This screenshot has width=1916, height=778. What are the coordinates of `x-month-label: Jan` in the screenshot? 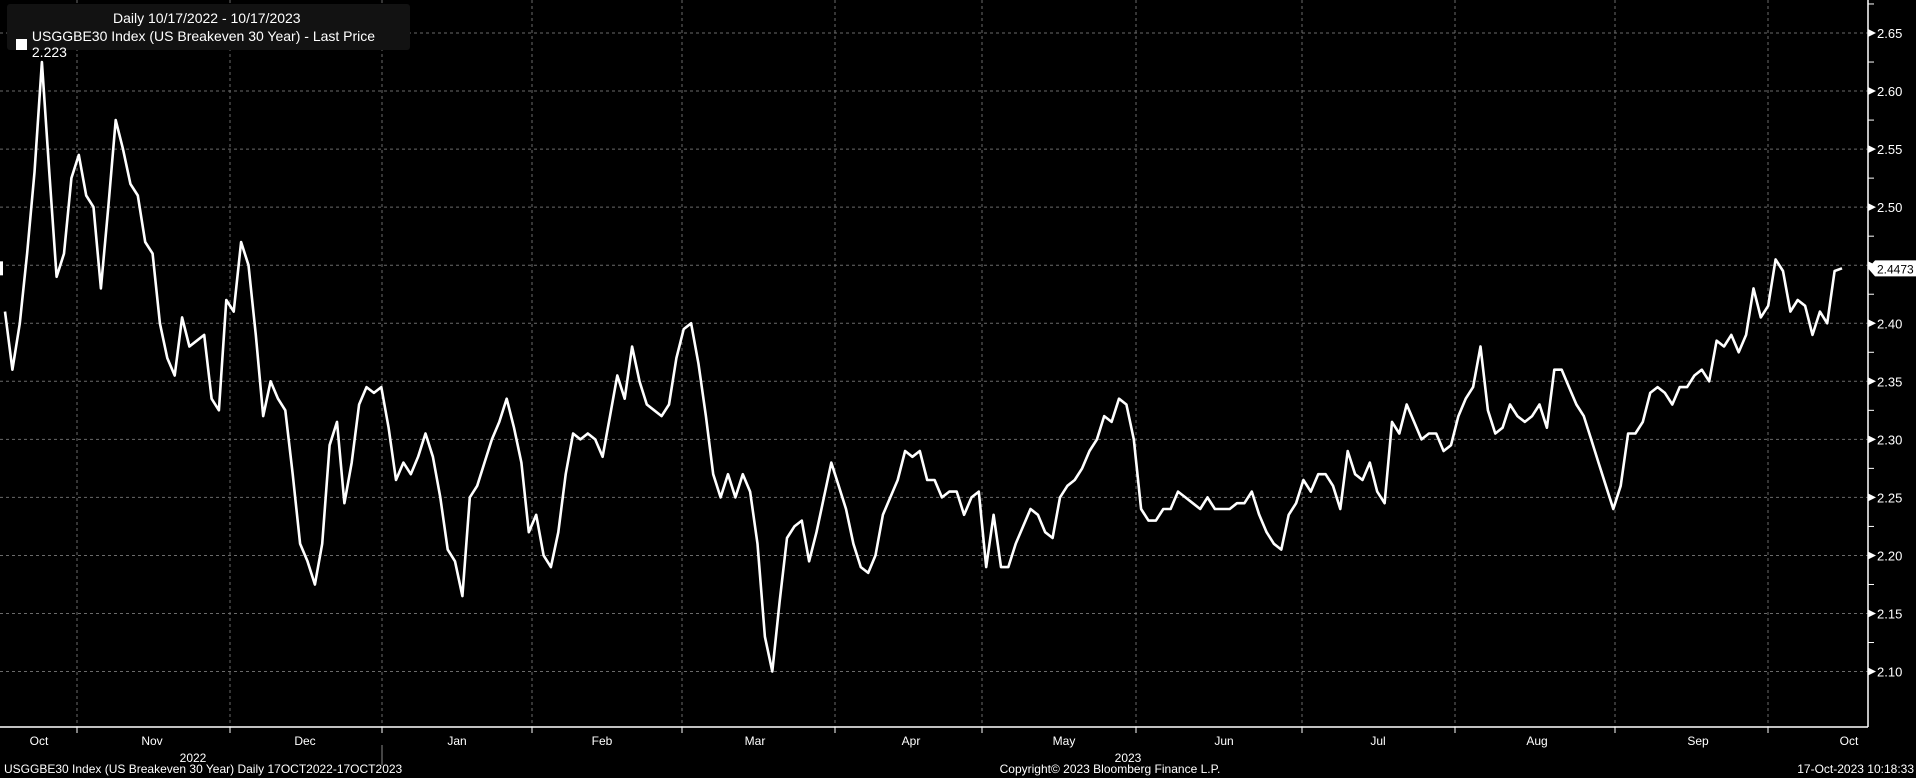 It's located at (456, 741).